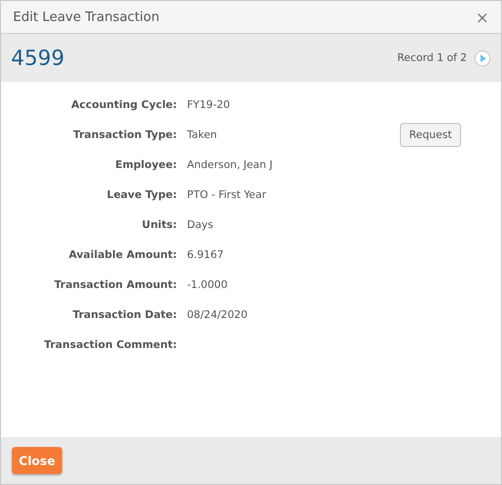 The height and width of the screenshot is (485, 502). I want to click on window-title: Edit Leave Transaction, so click(86, 17).